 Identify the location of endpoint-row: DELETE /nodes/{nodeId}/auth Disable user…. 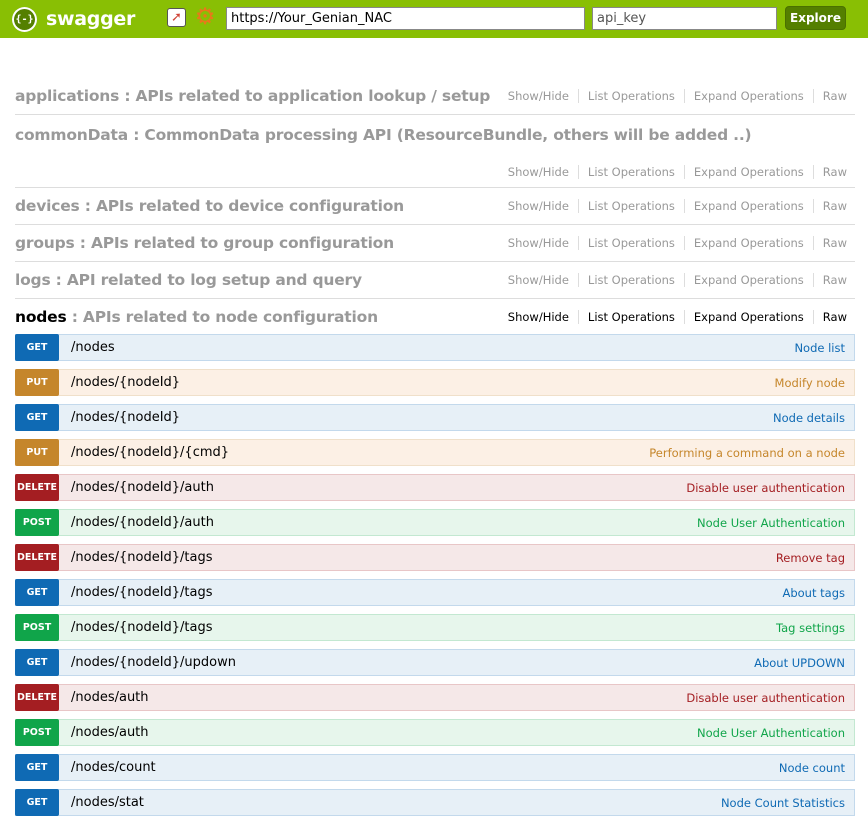
(435, 487).